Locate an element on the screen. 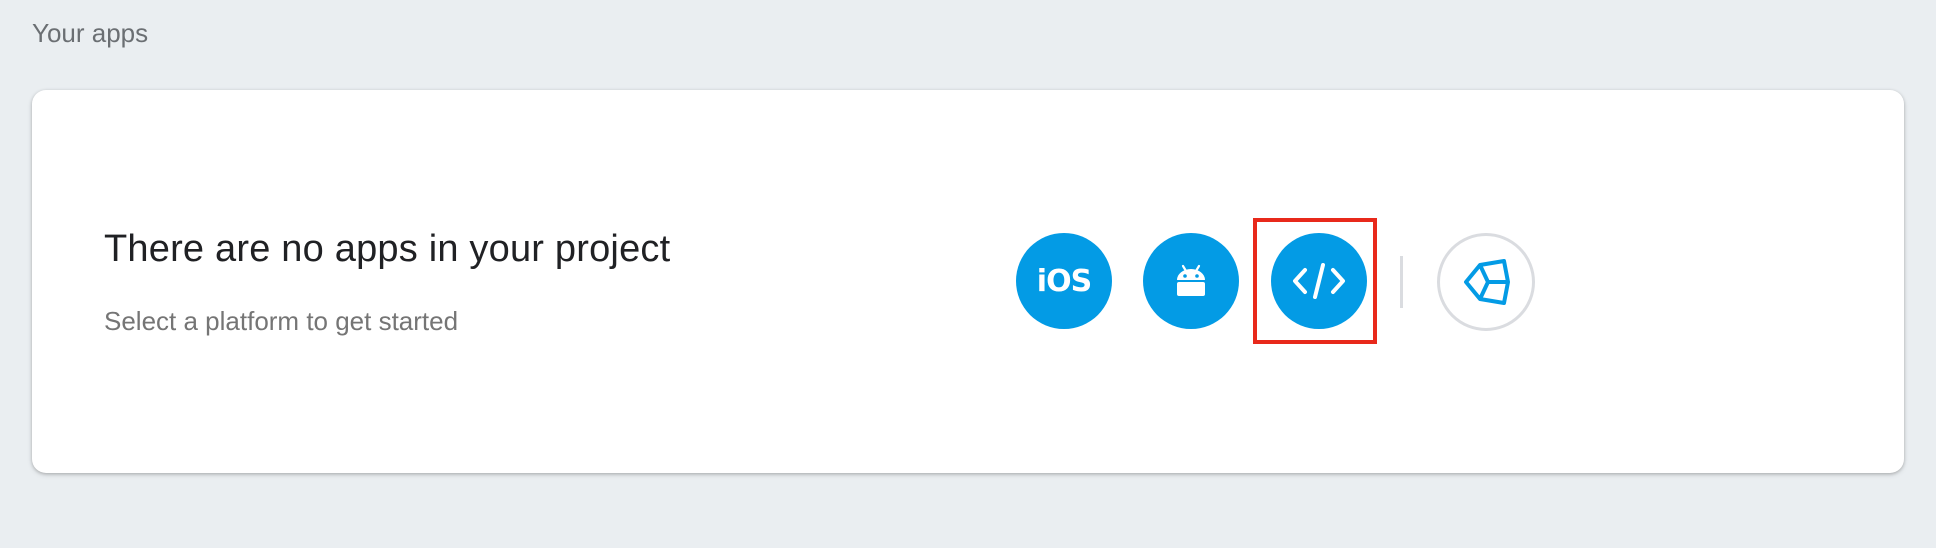  platform-divider is located at coordinates (1401, 282).